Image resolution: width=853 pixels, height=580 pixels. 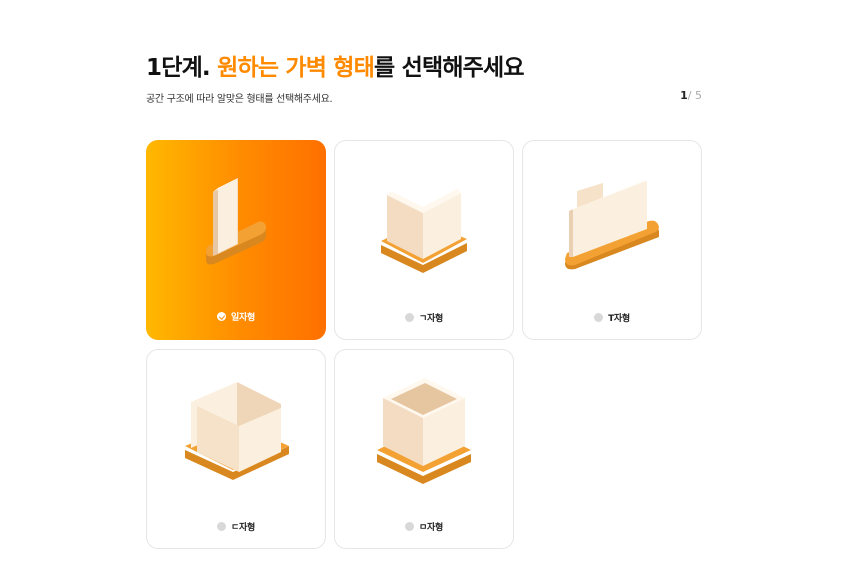 What do you see at coordinates (243, 528) in the screenshot?
I see `option-name: ㄷ자형` at bounding box center [243, 528].